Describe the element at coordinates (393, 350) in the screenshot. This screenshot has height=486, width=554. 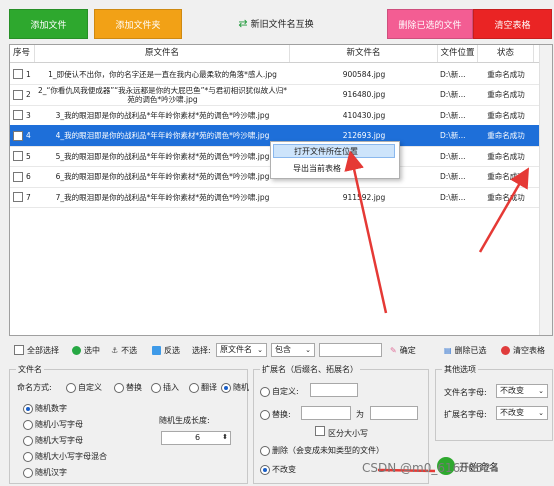
I see `brush-icon: ✎` at that location.